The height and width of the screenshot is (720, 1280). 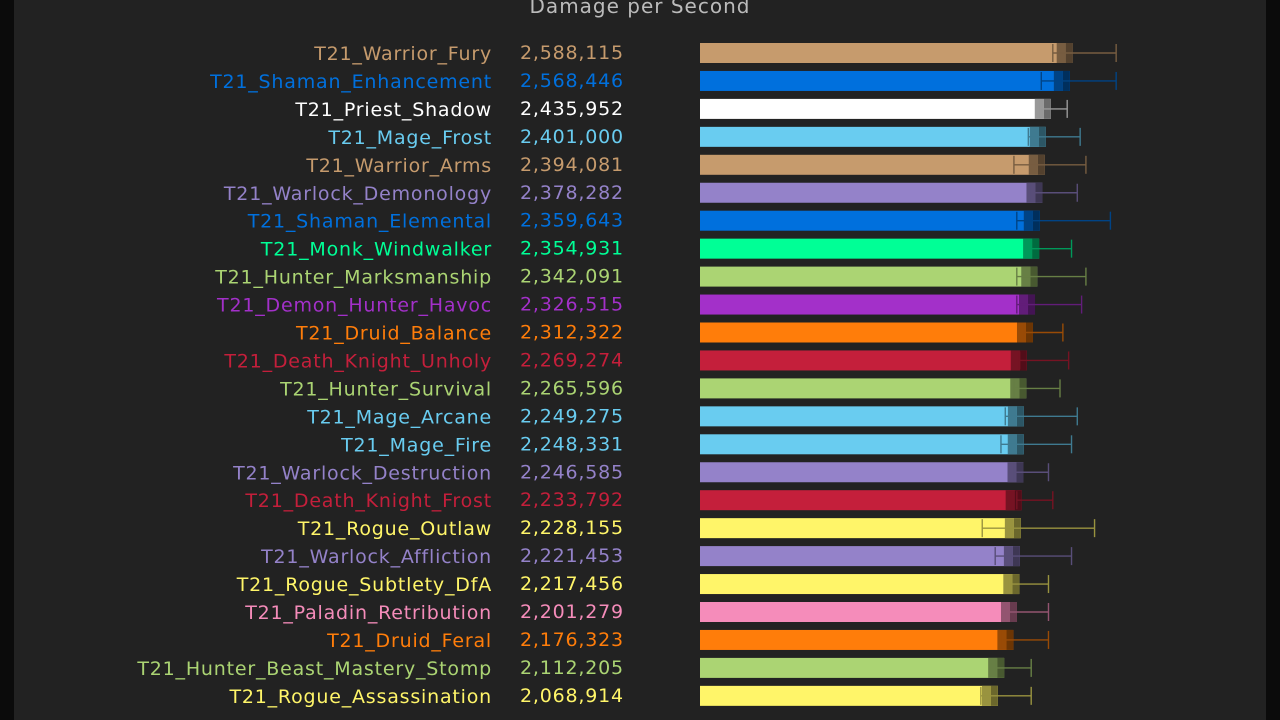 What do you see at coordinates (399, 417) in the screenshot?
I see `bar-label: T21_Mage_Arcane` at bounding box center [399, 417].